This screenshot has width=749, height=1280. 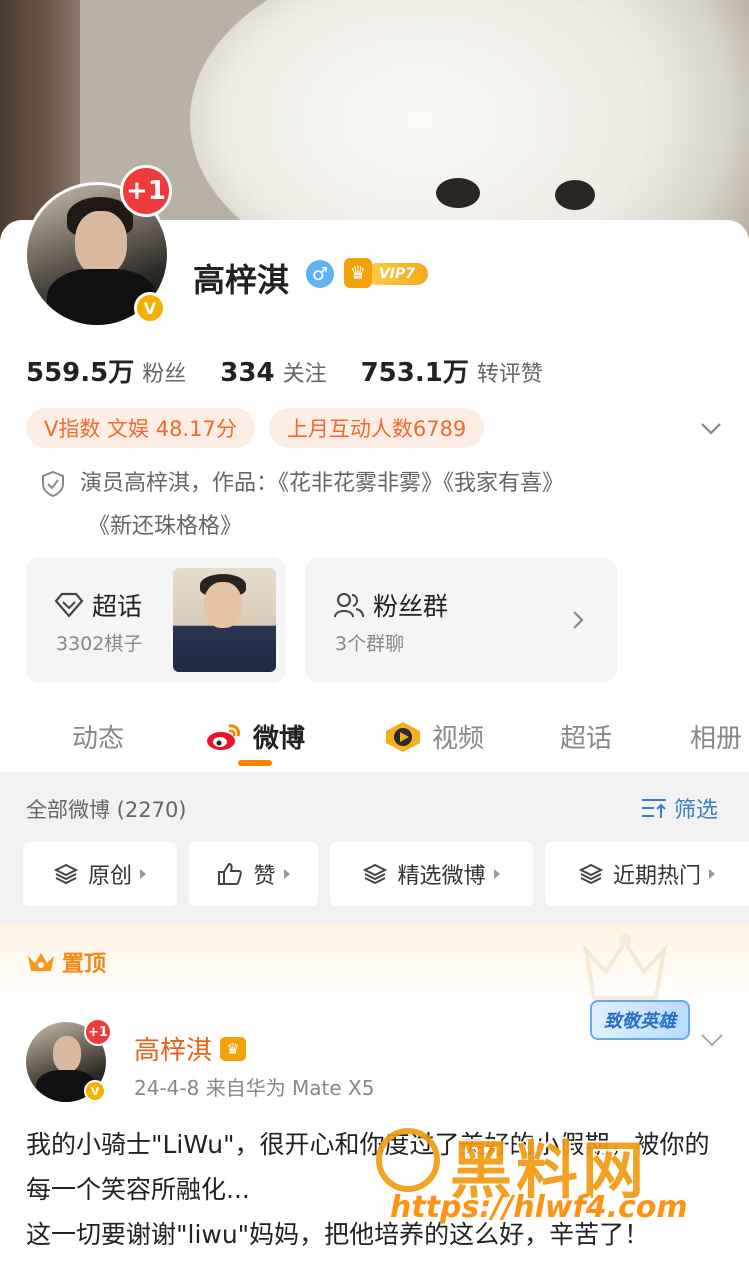 What do you see at coordinates (640, 1020) in the screenshot?
I see `hero-tribute-badge: 致敬英雄` at bounding box center [640, 1020].